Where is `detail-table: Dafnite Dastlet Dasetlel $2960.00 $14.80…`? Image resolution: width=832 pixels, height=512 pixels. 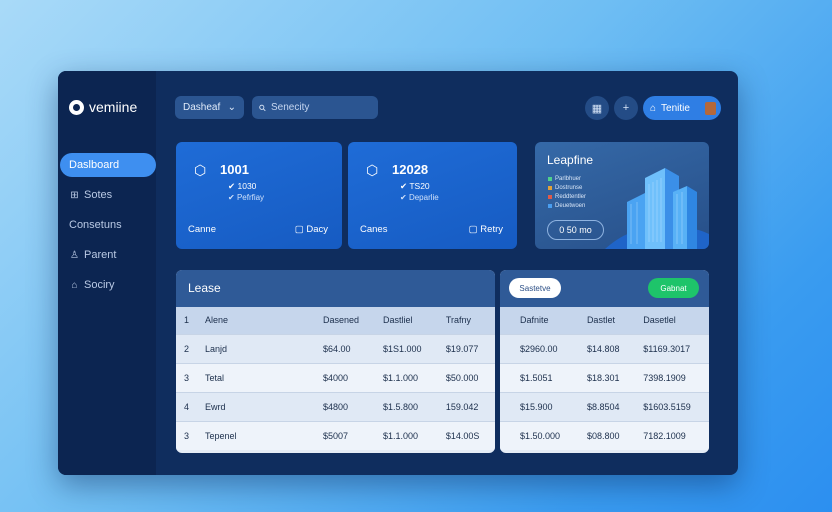 detail-table: Dafnite Dastlet Dasetlel $2960.00 $14.80… is located at coordinates (604, 378).